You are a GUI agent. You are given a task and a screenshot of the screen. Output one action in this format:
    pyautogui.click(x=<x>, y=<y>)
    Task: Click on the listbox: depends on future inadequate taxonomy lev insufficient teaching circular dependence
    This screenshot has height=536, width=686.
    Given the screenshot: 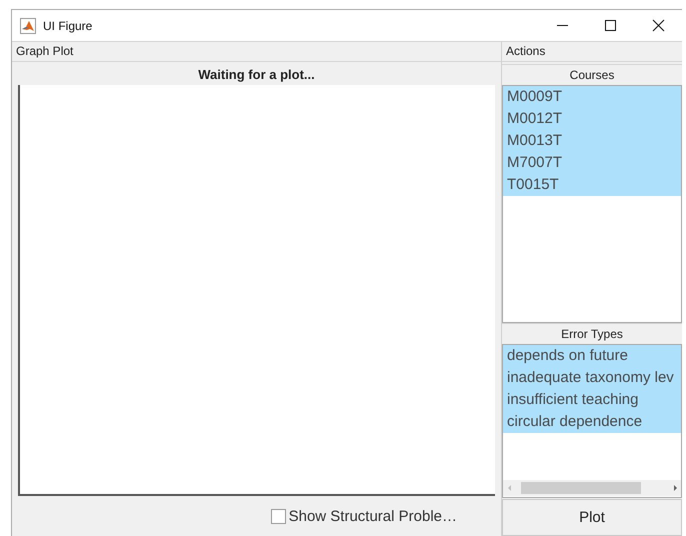 What is the action you would take?
    pyautogui.click(x=592, y=421)
    